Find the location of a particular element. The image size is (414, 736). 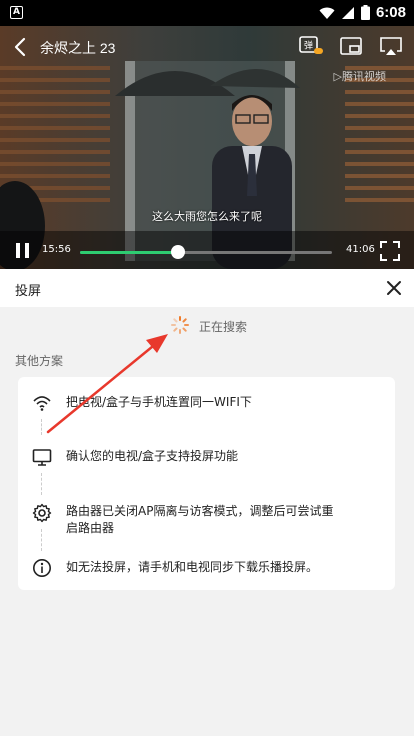

step-text: 路由器已关闭AP隔离与访客模式，调整后可尝试重启路由器 is located at coordinates (200, 519).